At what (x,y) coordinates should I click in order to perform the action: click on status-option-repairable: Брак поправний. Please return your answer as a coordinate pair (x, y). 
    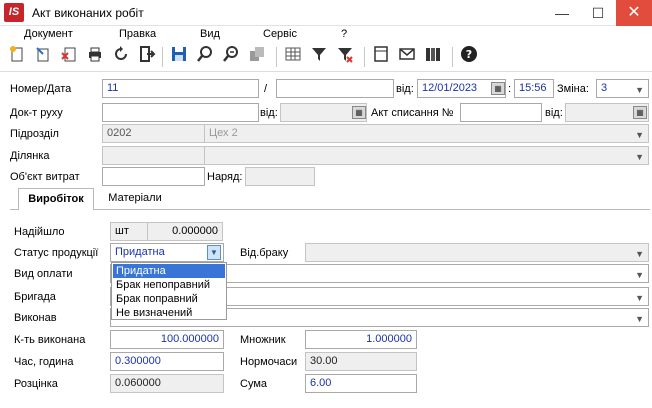
    Looking at the image, I should click on (169, 299).